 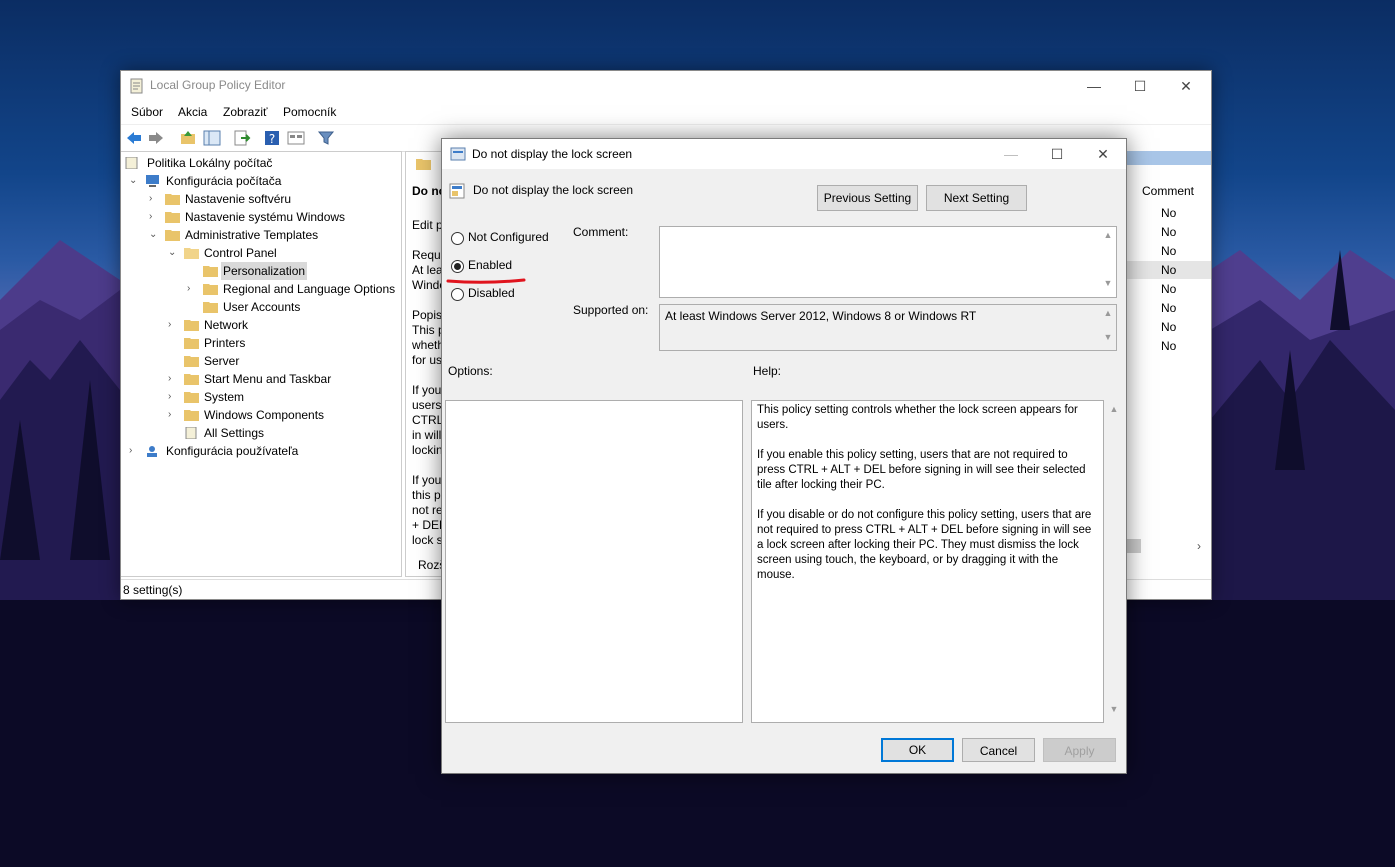 What do you see at coordinates (1114, 409) in the screenshot?
I see `scroll-up-icon: ▲` at bounding box center [1114, 409].